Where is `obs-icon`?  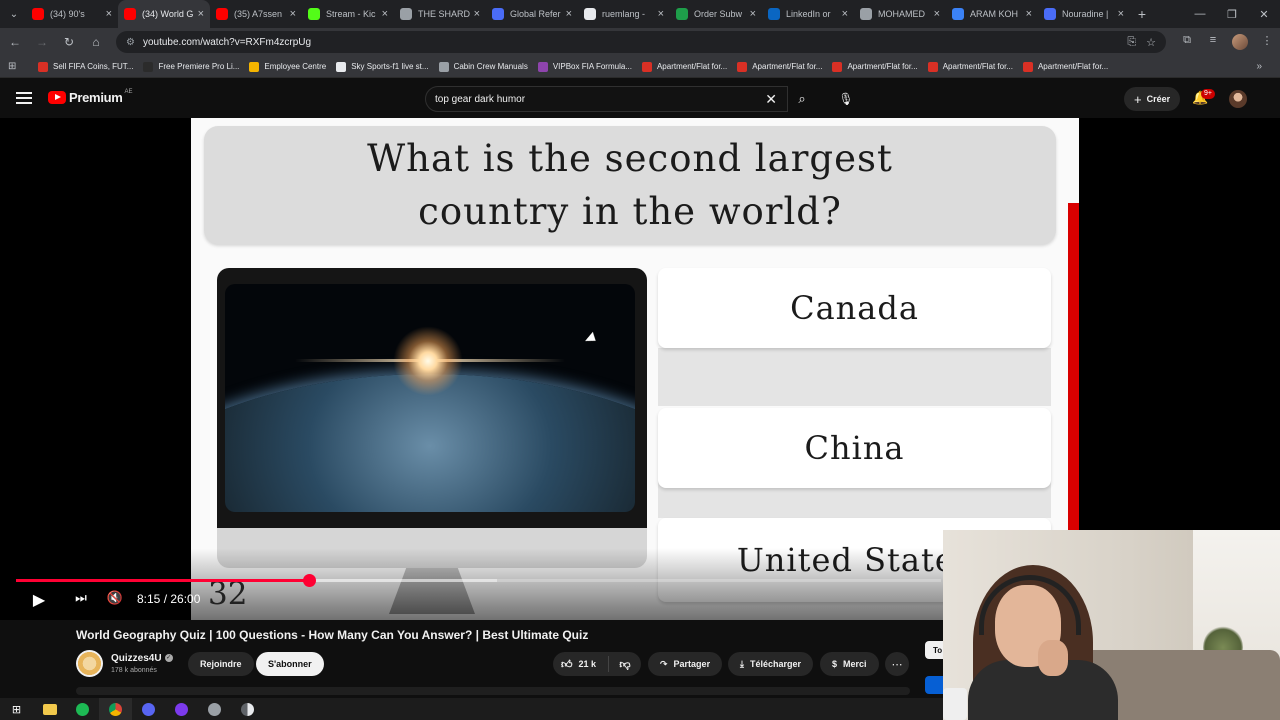
obs-icon is located at coordinates (181, 709).